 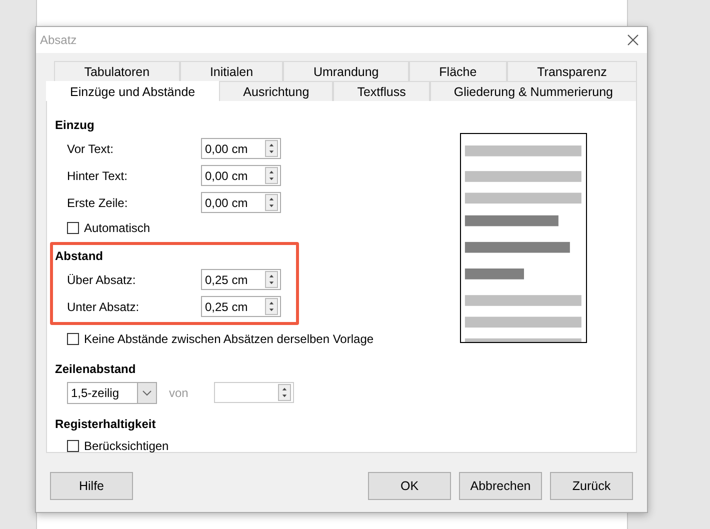 What do you see at coordinates (117, 71) in the screenshot?
I see `tab: Tabulatoren` at bounding box center [117, 71].